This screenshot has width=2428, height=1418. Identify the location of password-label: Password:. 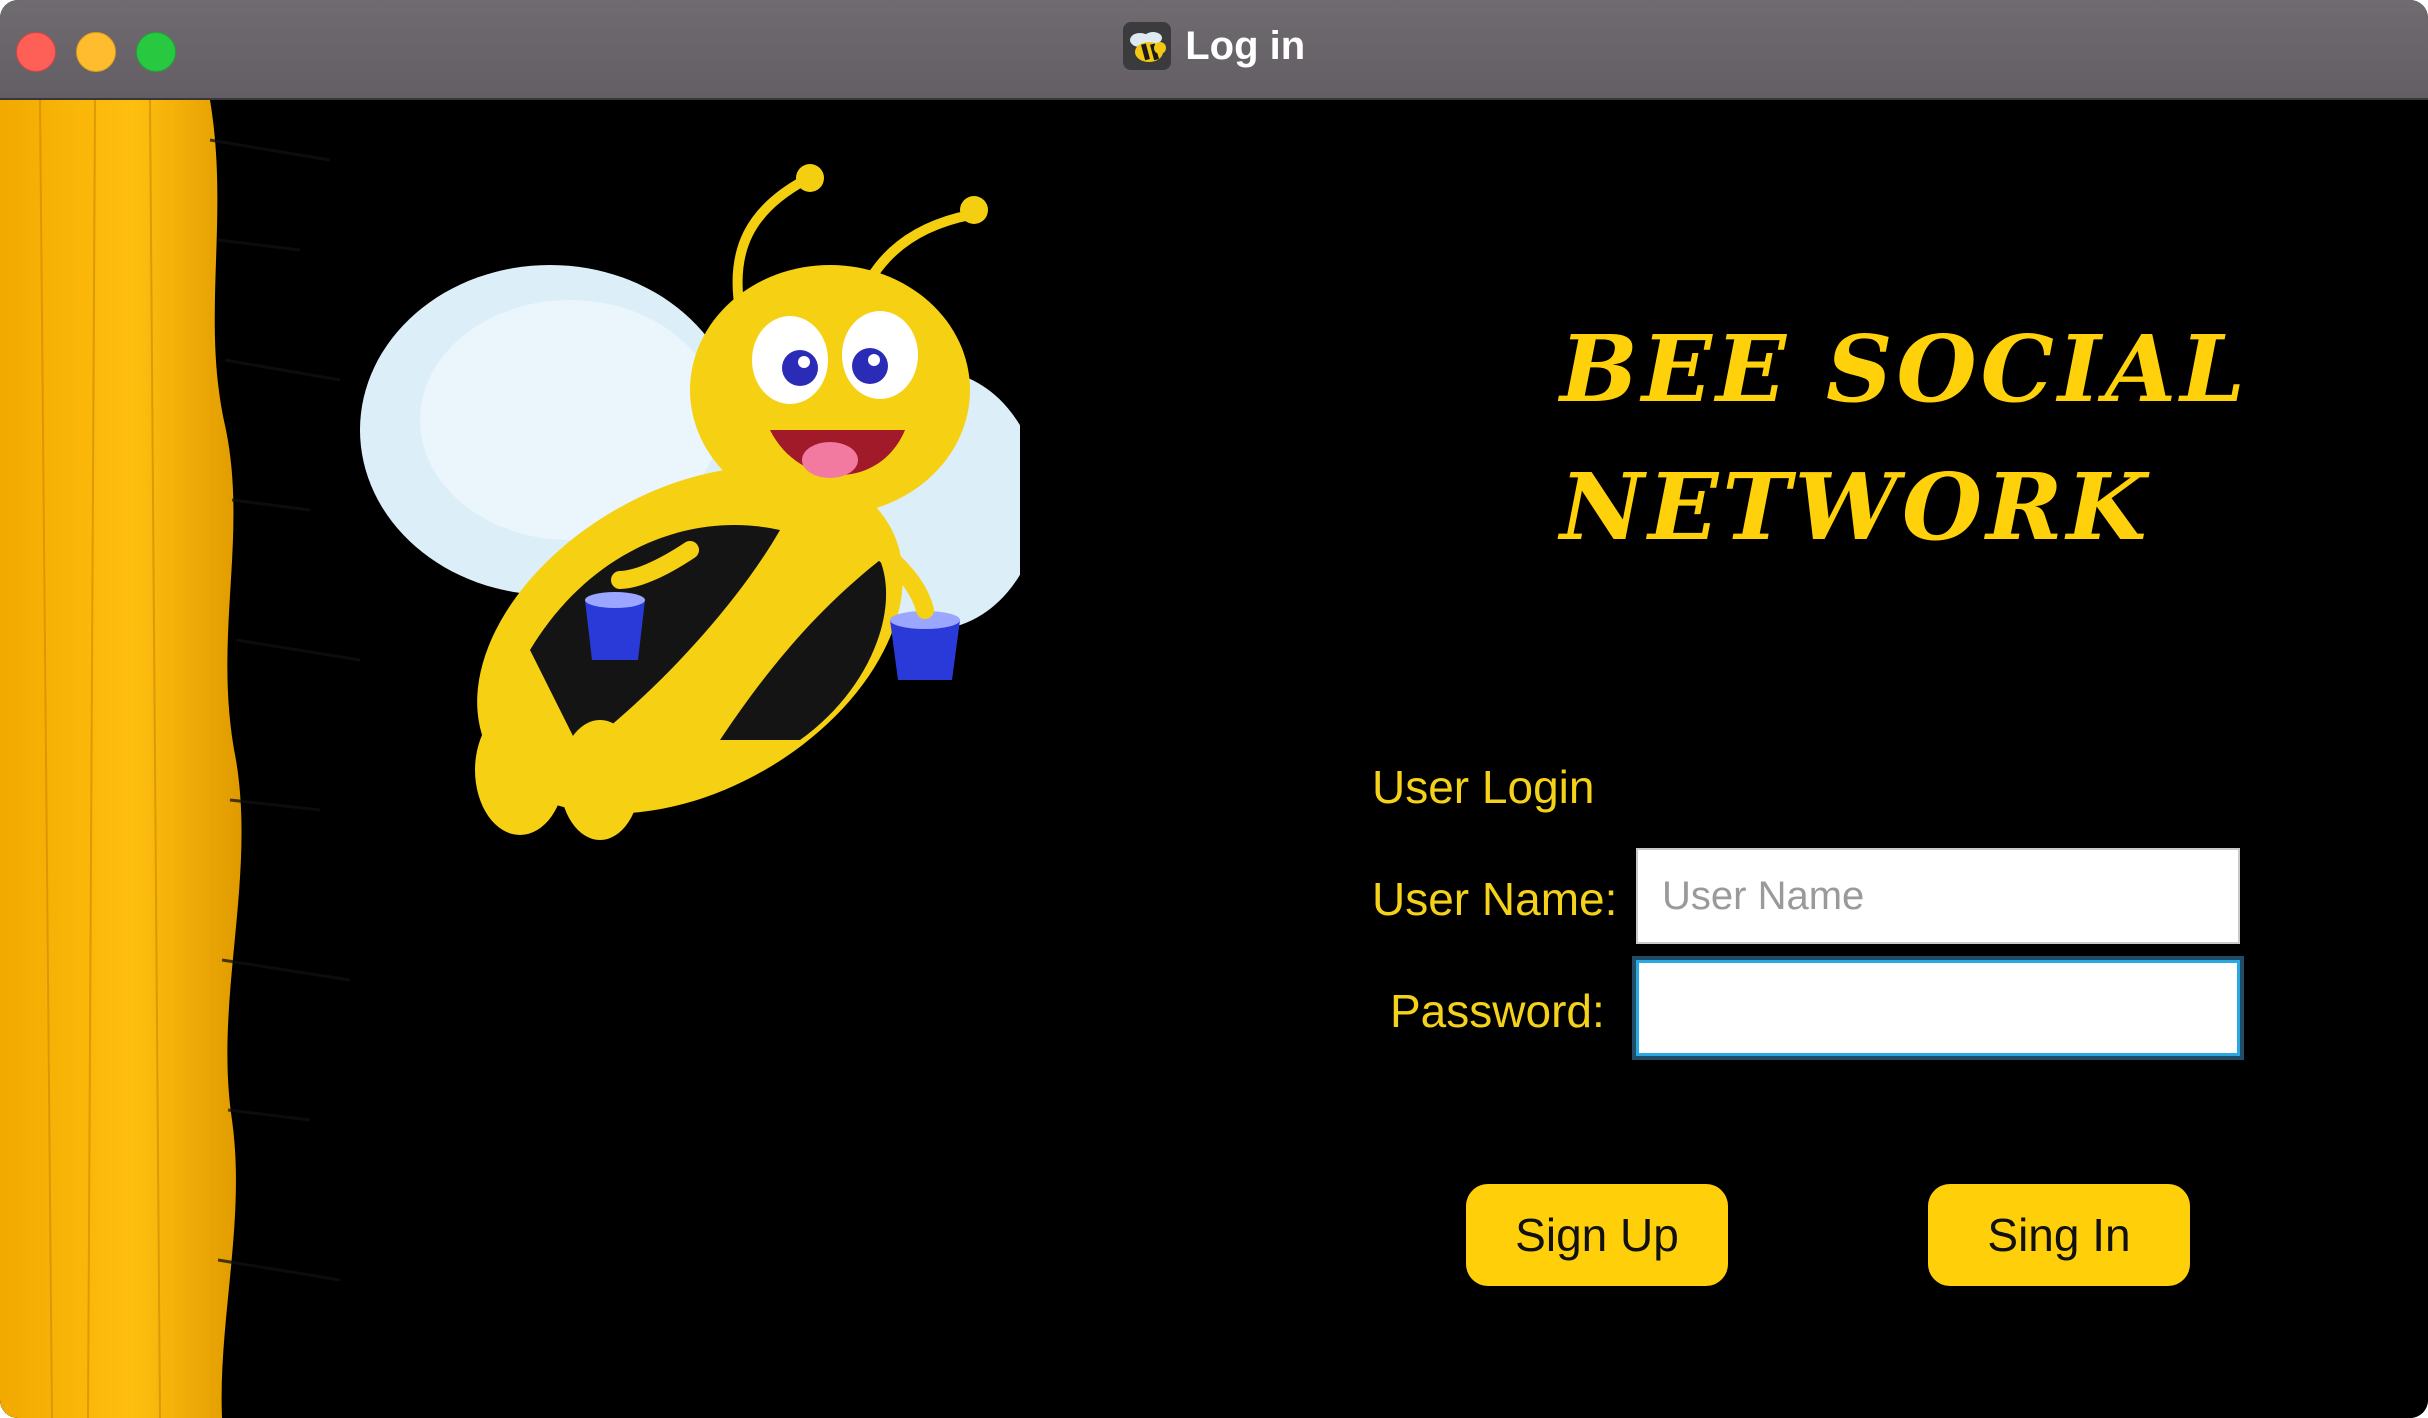
(1497, 1011).